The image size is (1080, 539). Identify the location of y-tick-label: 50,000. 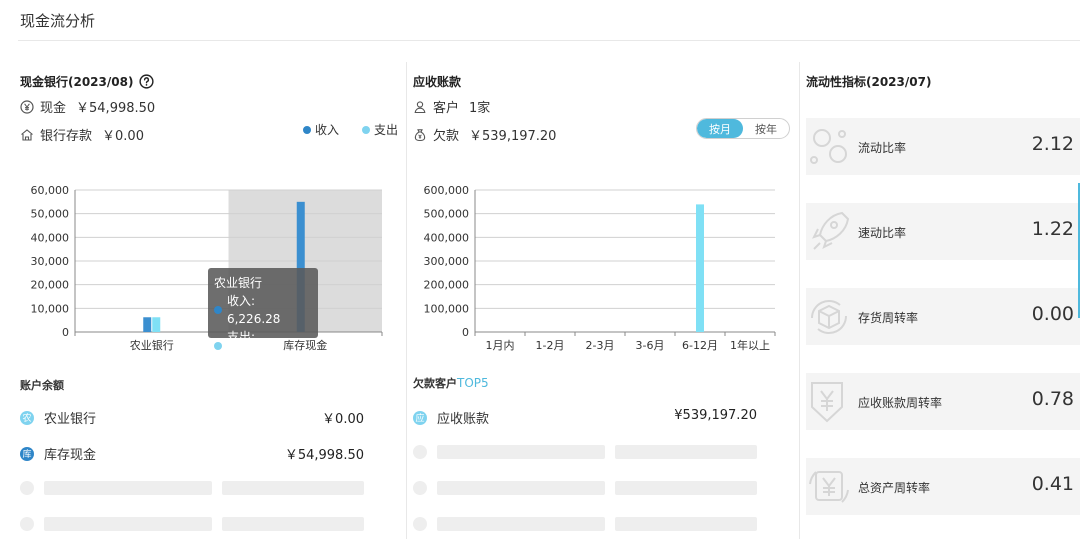
(50, 214).